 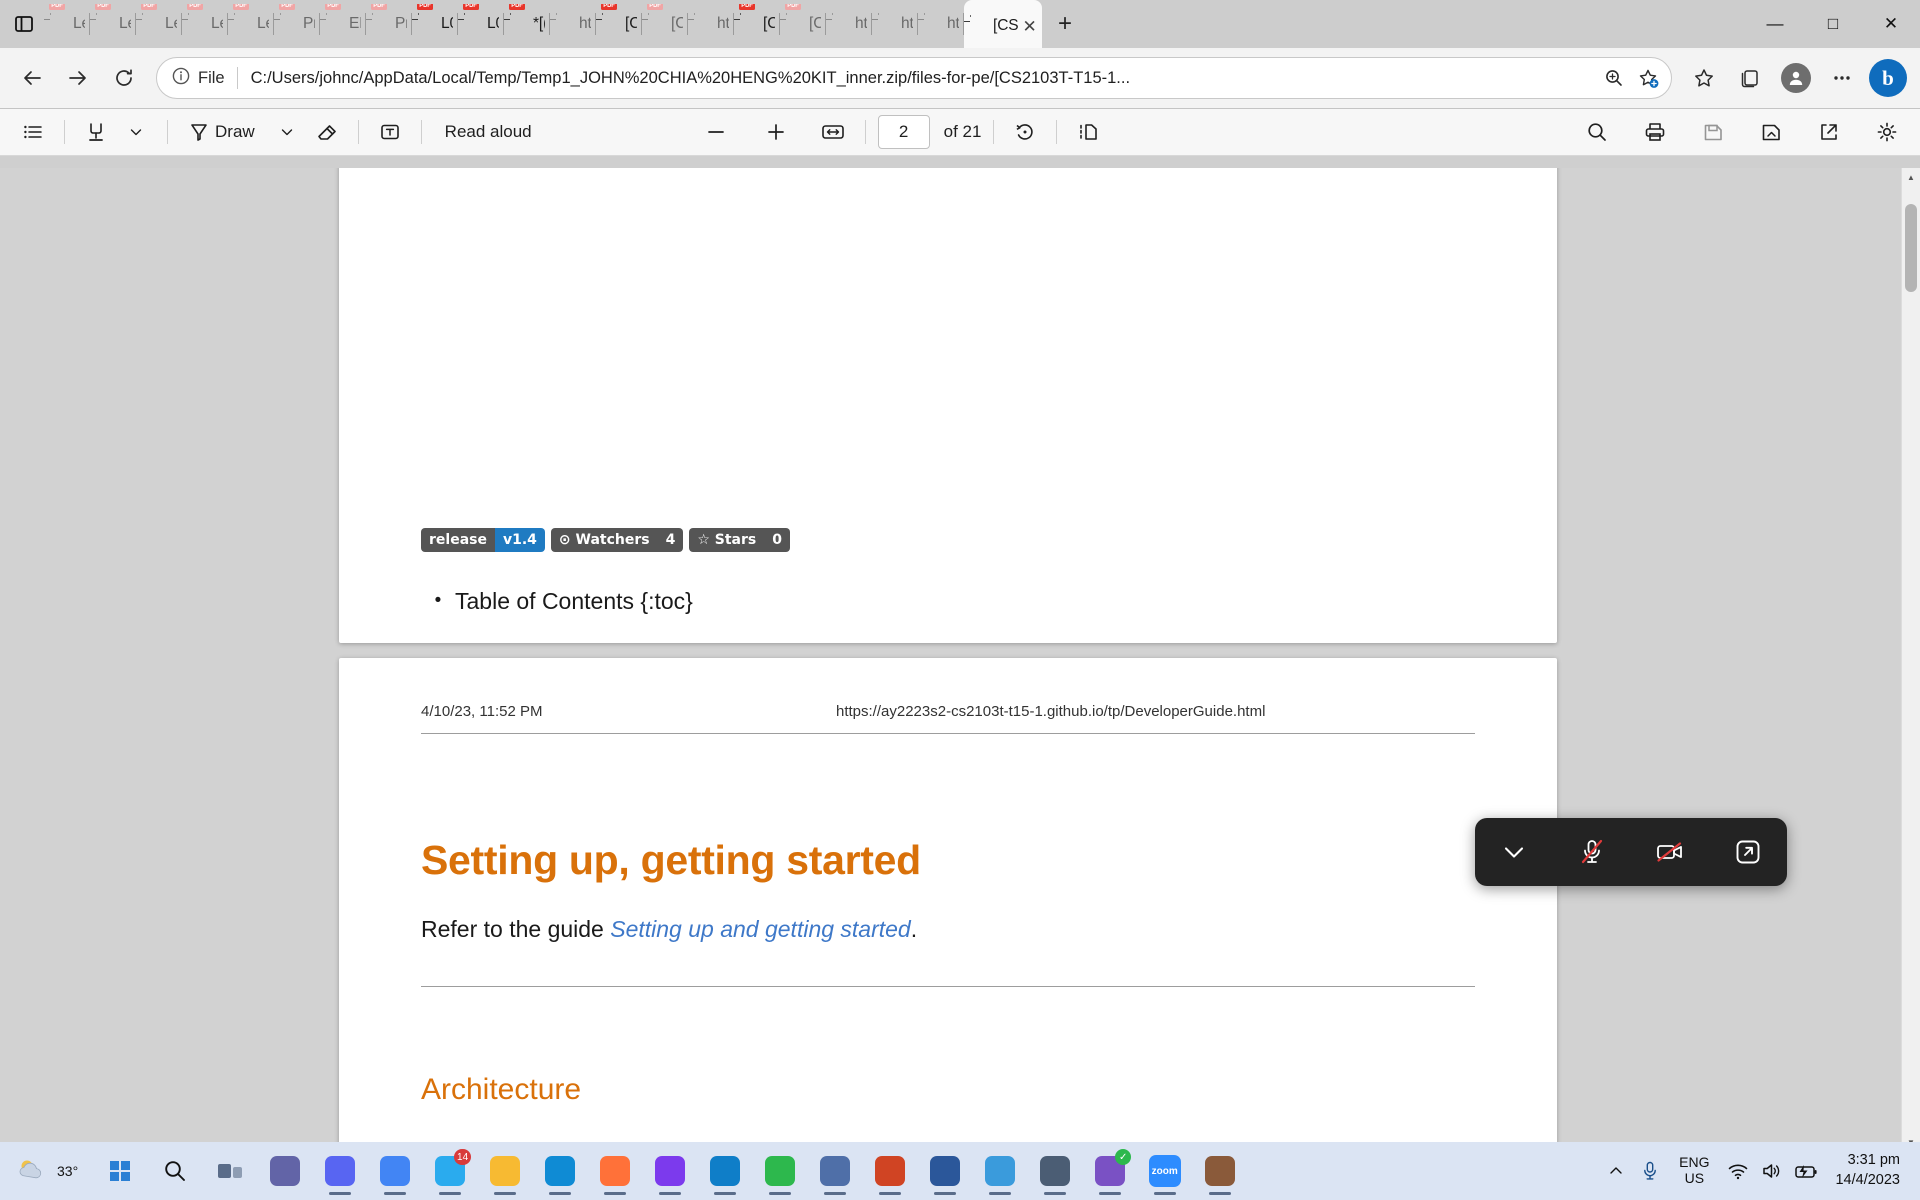 I want to click on language-indicator: ENG US, so click(x=1694, y=1170).